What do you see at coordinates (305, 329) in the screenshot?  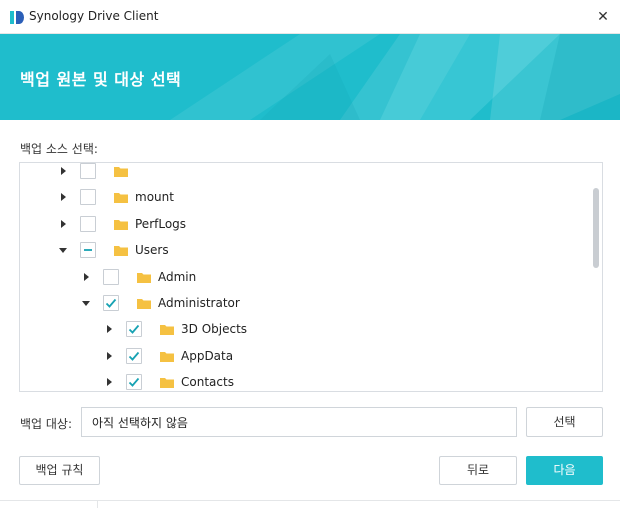 I see `tree-row: 3D Objects` at bounding box center [305, 329].